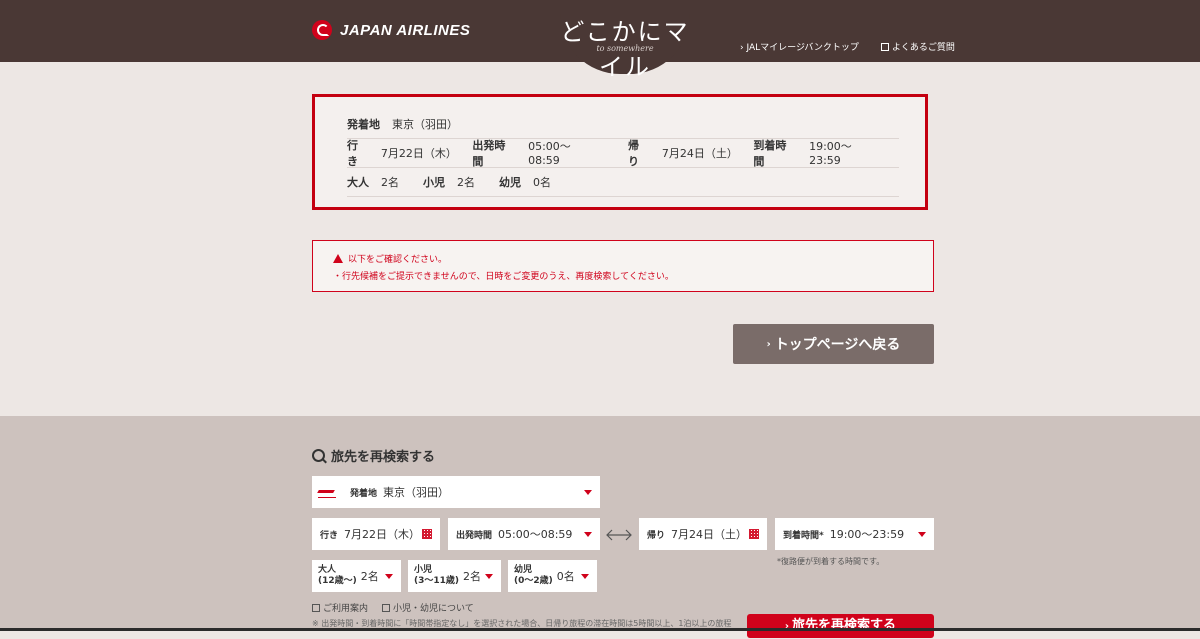 Image resolution: width=1200 pixels, height=639 pixels. I want to click on infant-value: 0名, so click(542, 182).